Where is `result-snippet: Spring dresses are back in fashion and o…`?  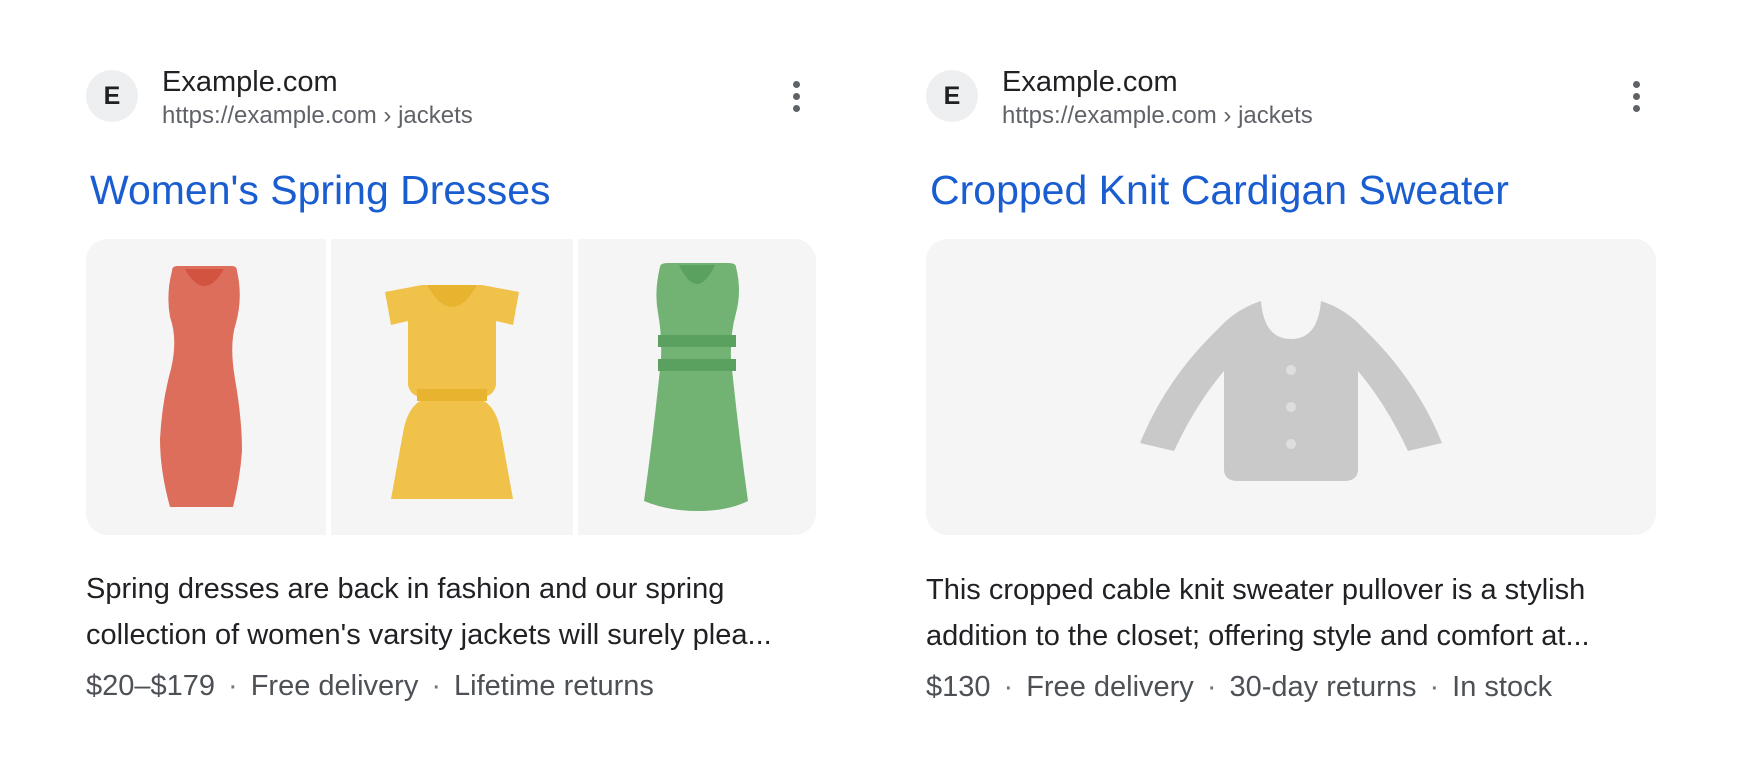
result-snippet: Spring dresses are back in fashion and o… is located at coordinates (451, 612).